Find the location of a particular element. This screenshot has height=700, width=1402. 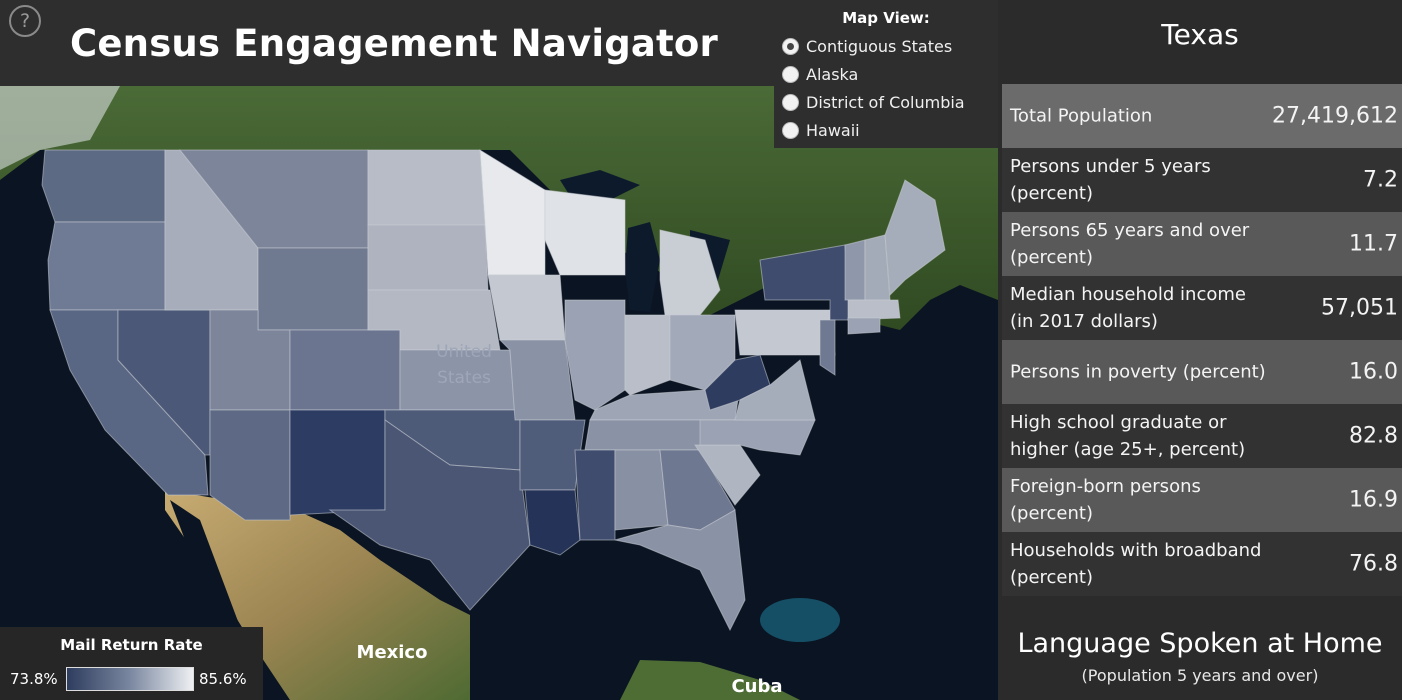

legend-title: Mail Return Rate is located at coordinates (131, 645).